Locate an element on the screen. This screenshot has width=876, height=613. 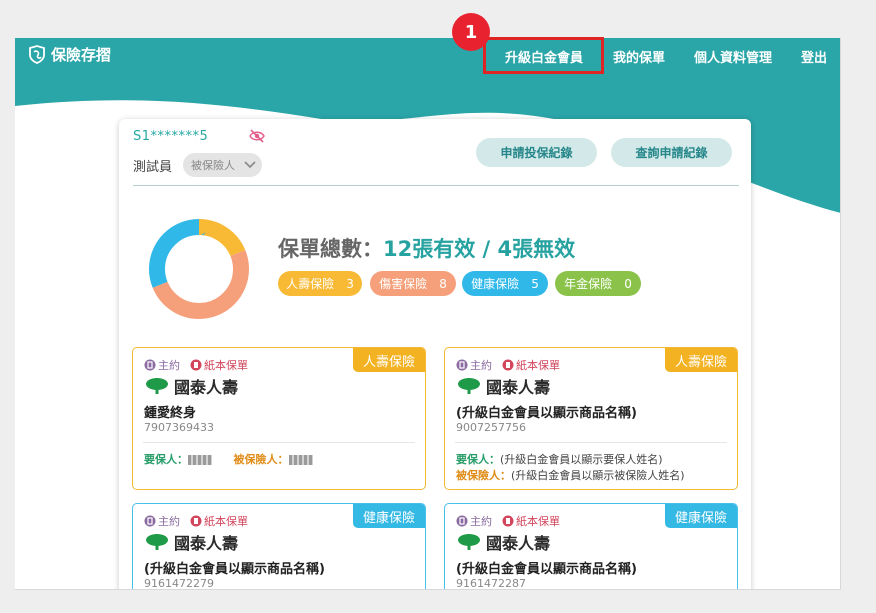
section-divider is located at coordinates (436, 185).